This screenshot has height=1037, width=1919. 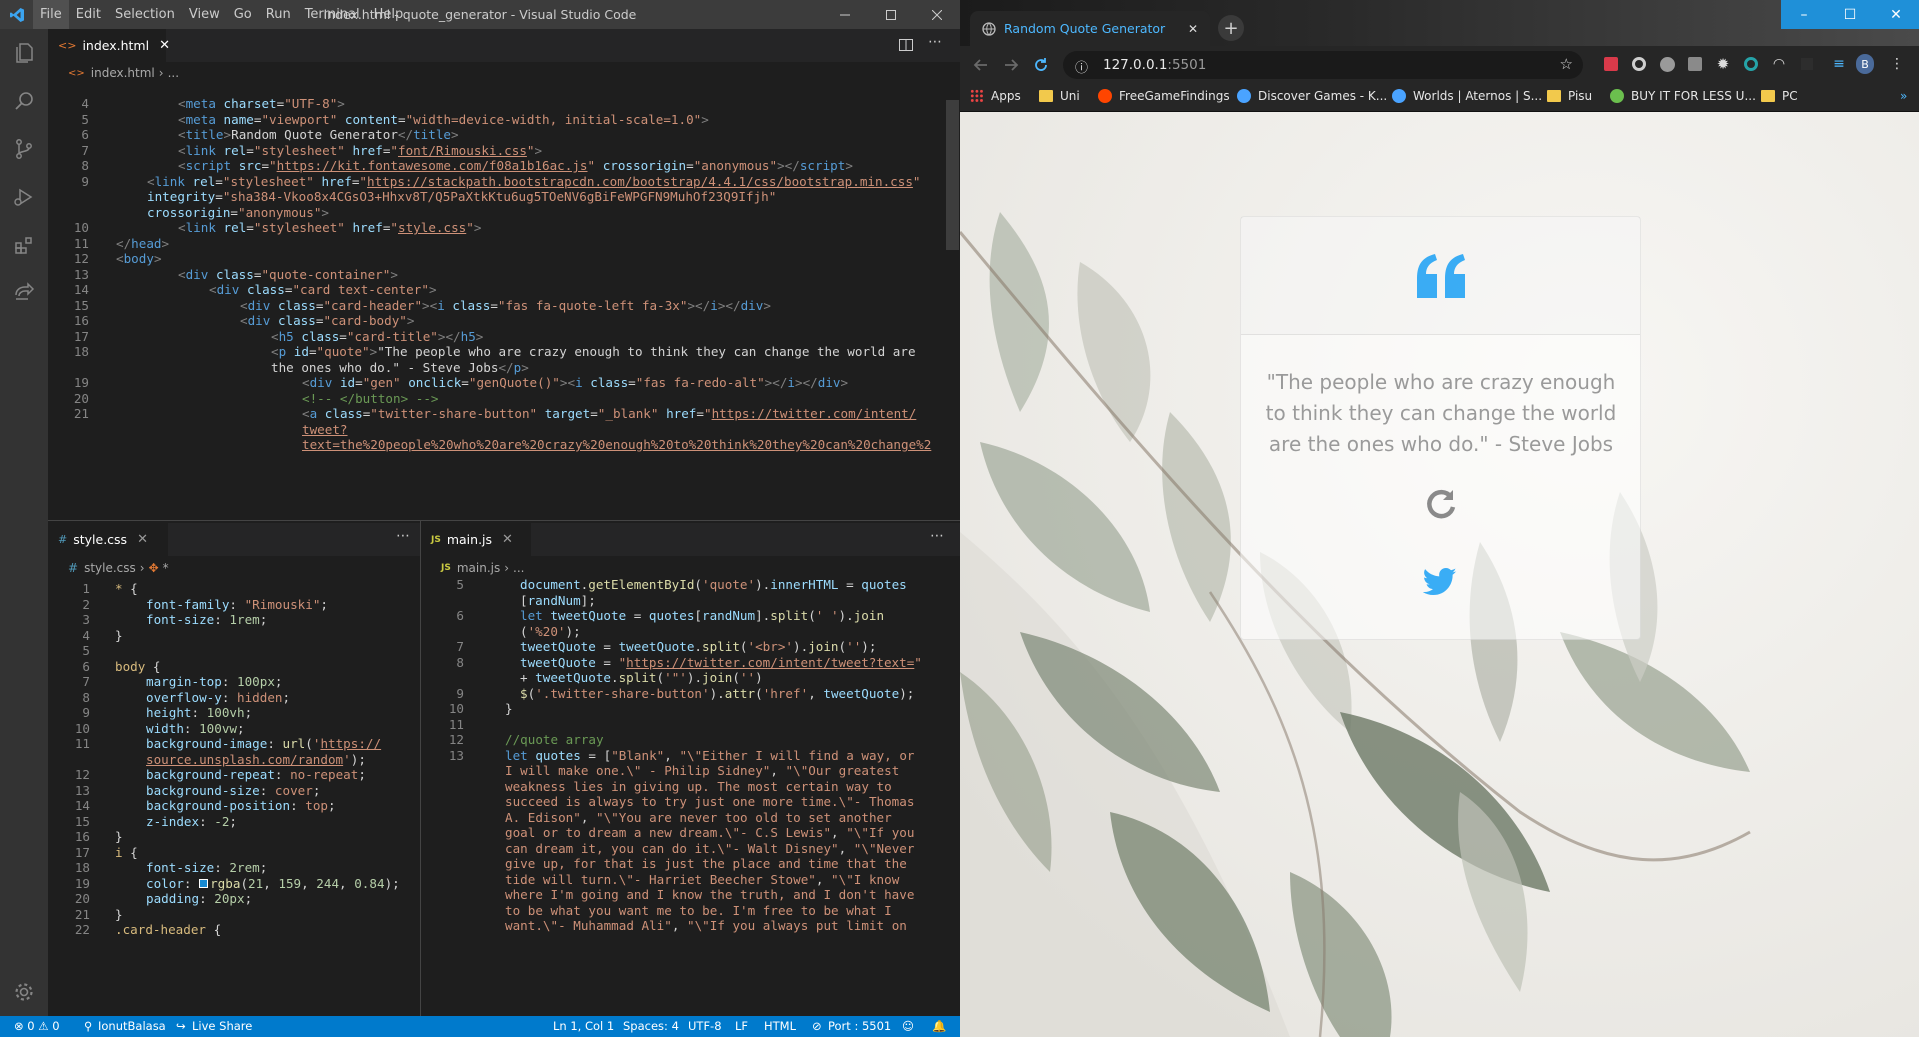 What do you see at coordinates (389, 14) in the screenshot?
I see `menu-help: Help` at bounding box center [389, 14].